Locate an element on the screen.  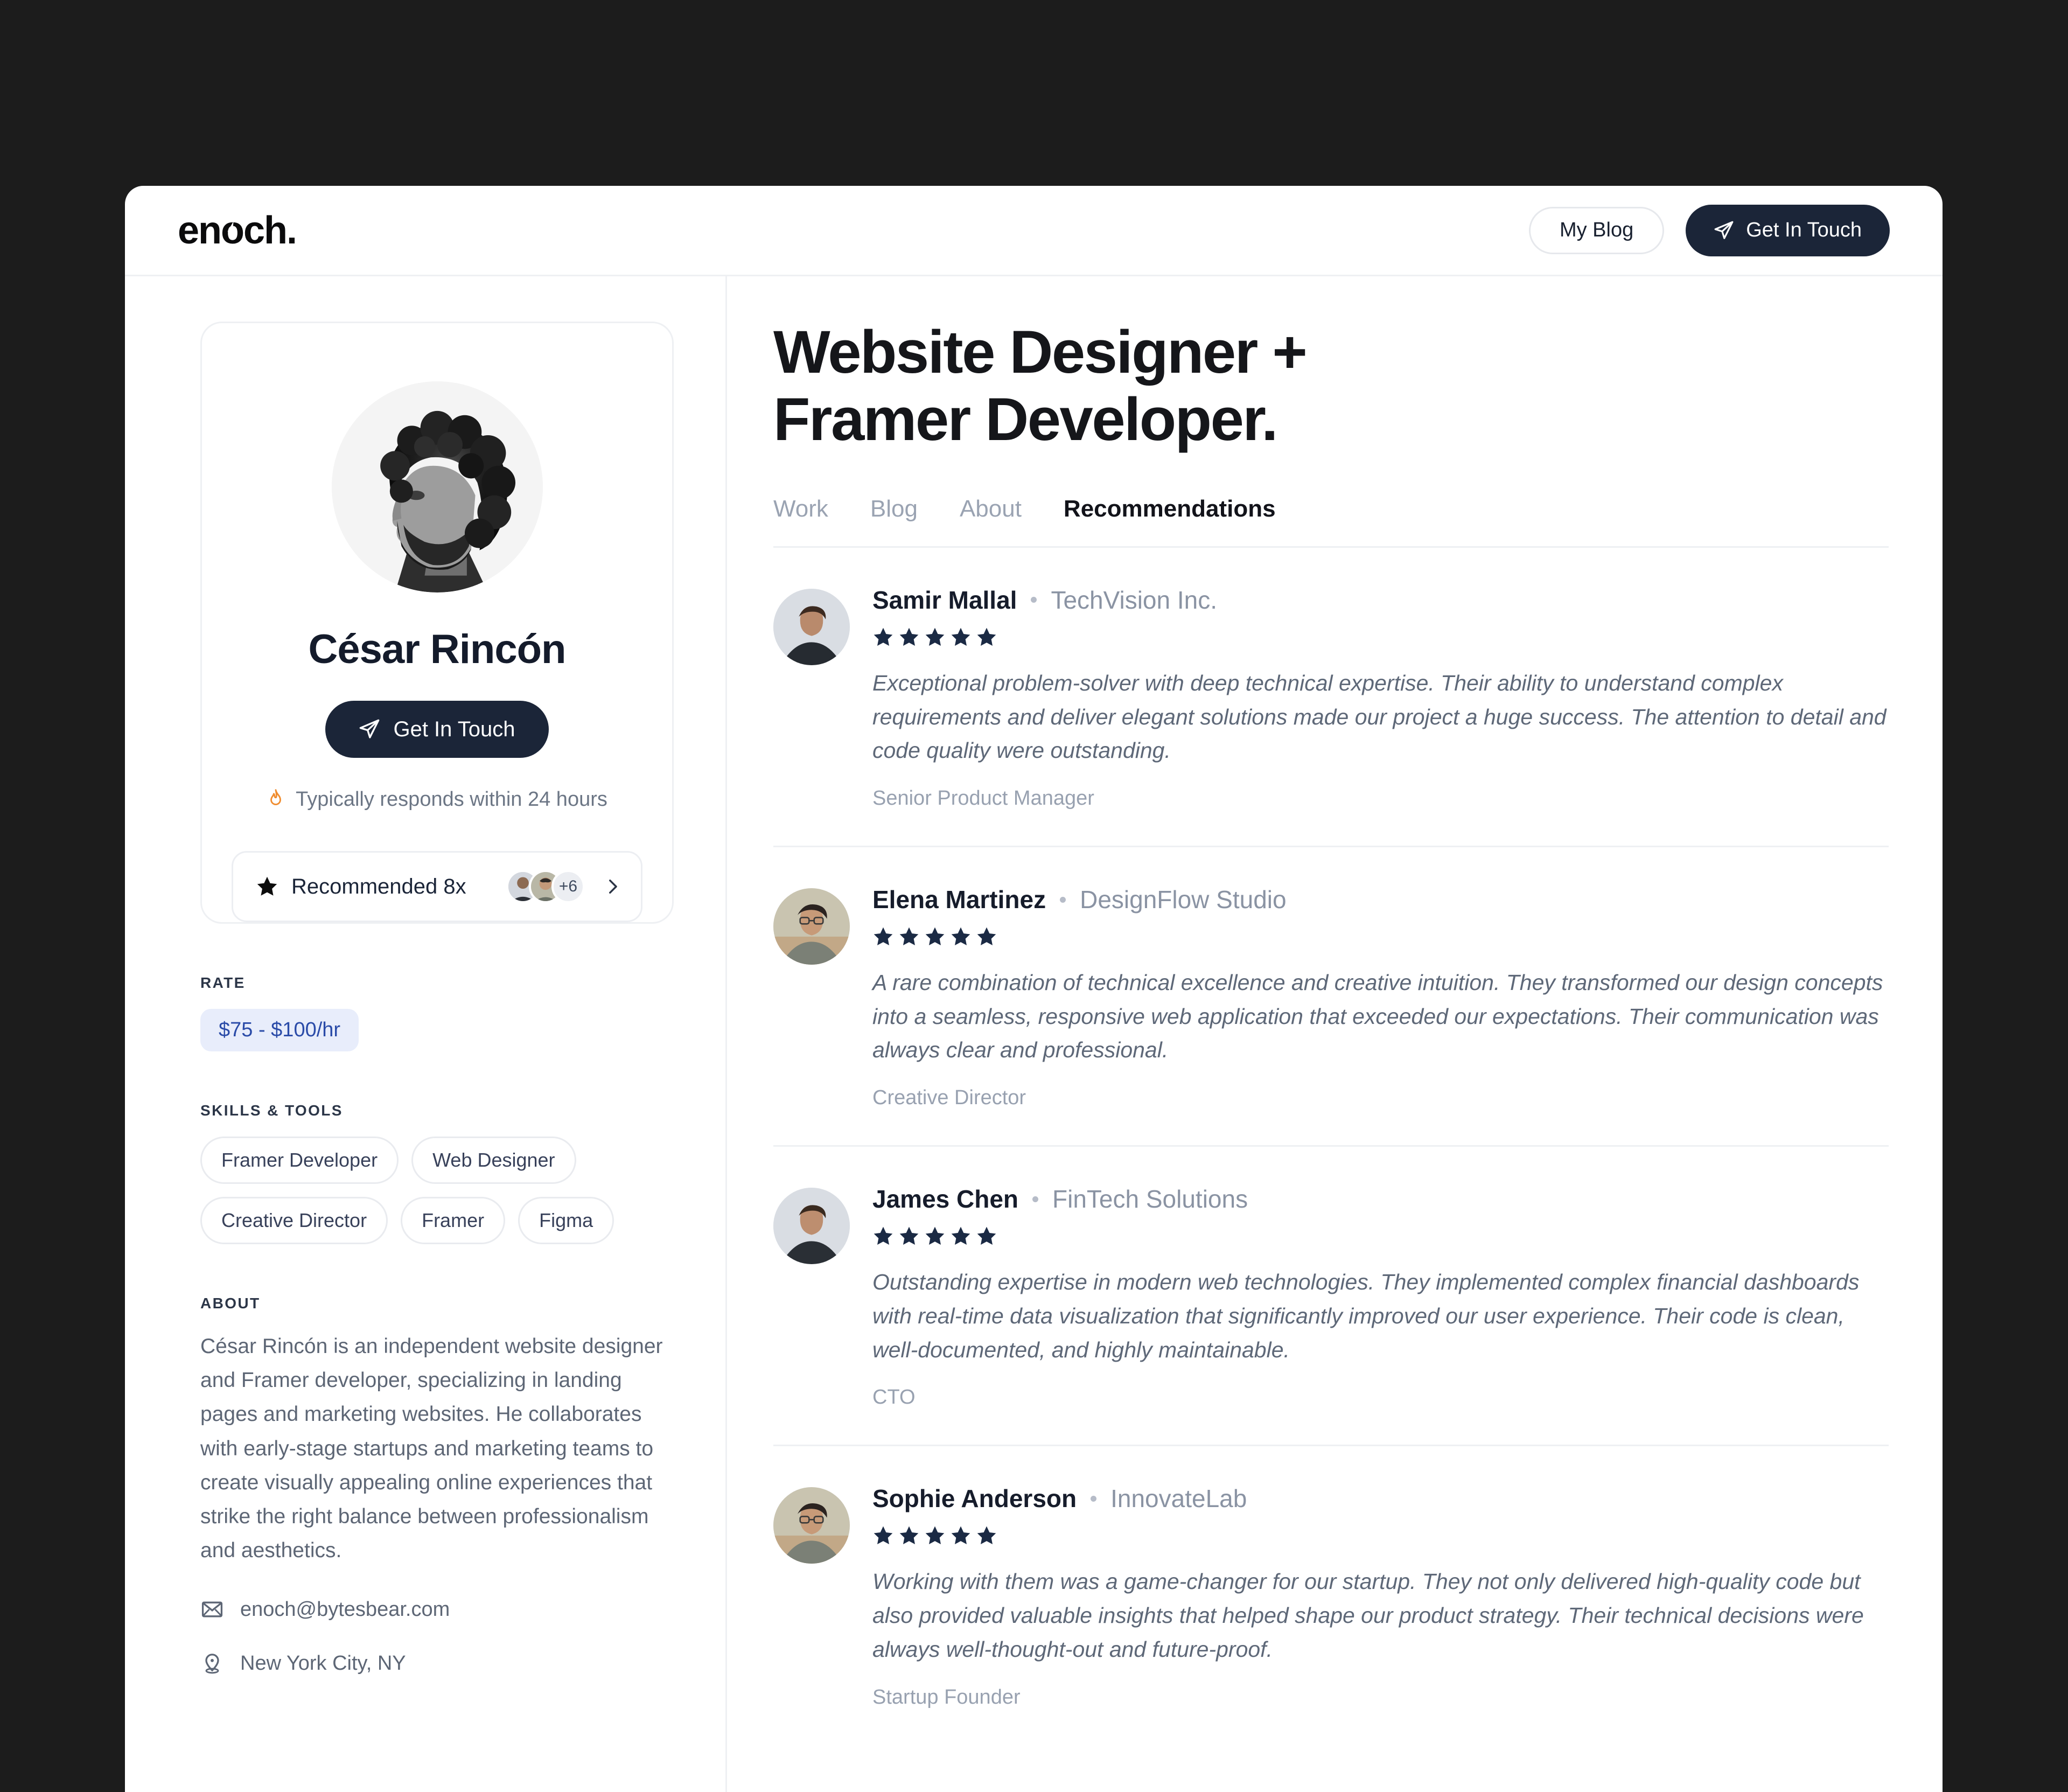
recommender-role: Startup Founder is located at coordinates (946, 1697).